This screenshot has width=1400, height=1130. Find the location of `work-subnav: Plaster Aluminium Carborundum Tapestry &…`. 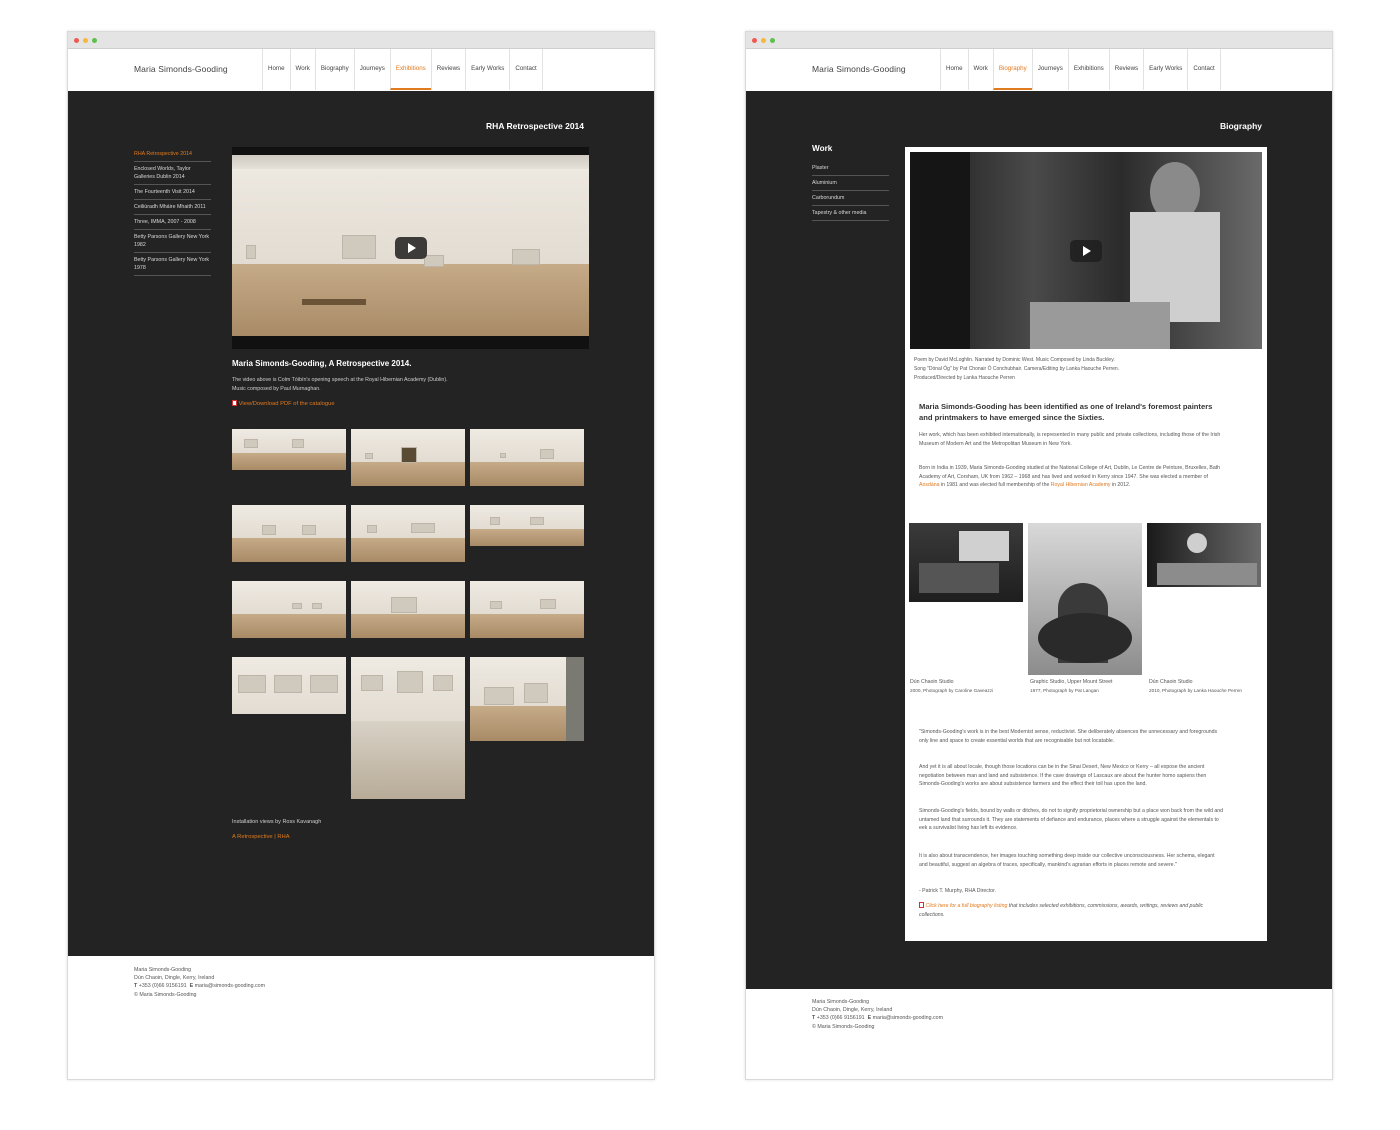

work-subnav: Plaster Aluminium Carborundum Tapestry &… is located at coordinates (850, 191).